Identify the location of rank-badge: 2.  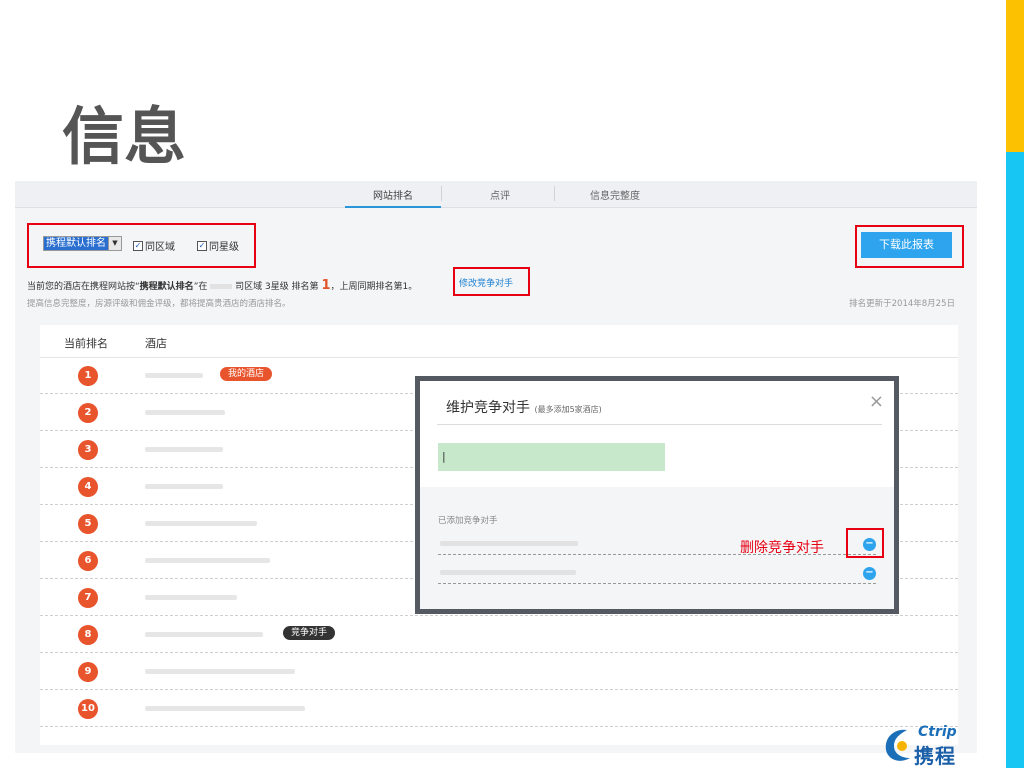
(88, 413).